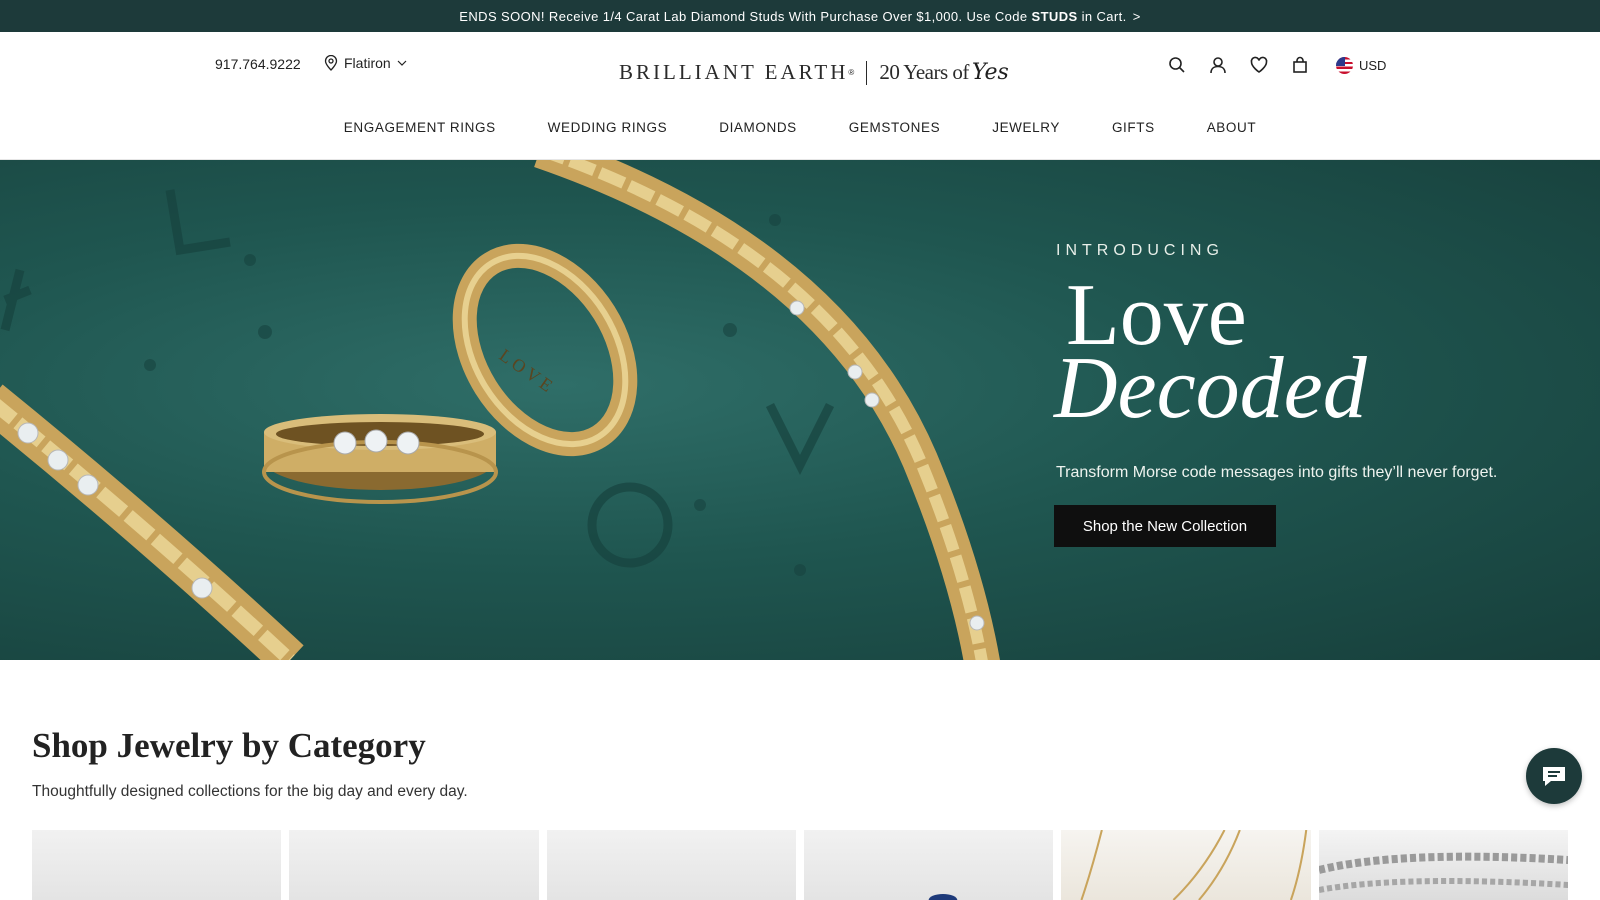 The image size is (1600, 900). I want to click on currency-label: USD, so click(1373, 65).